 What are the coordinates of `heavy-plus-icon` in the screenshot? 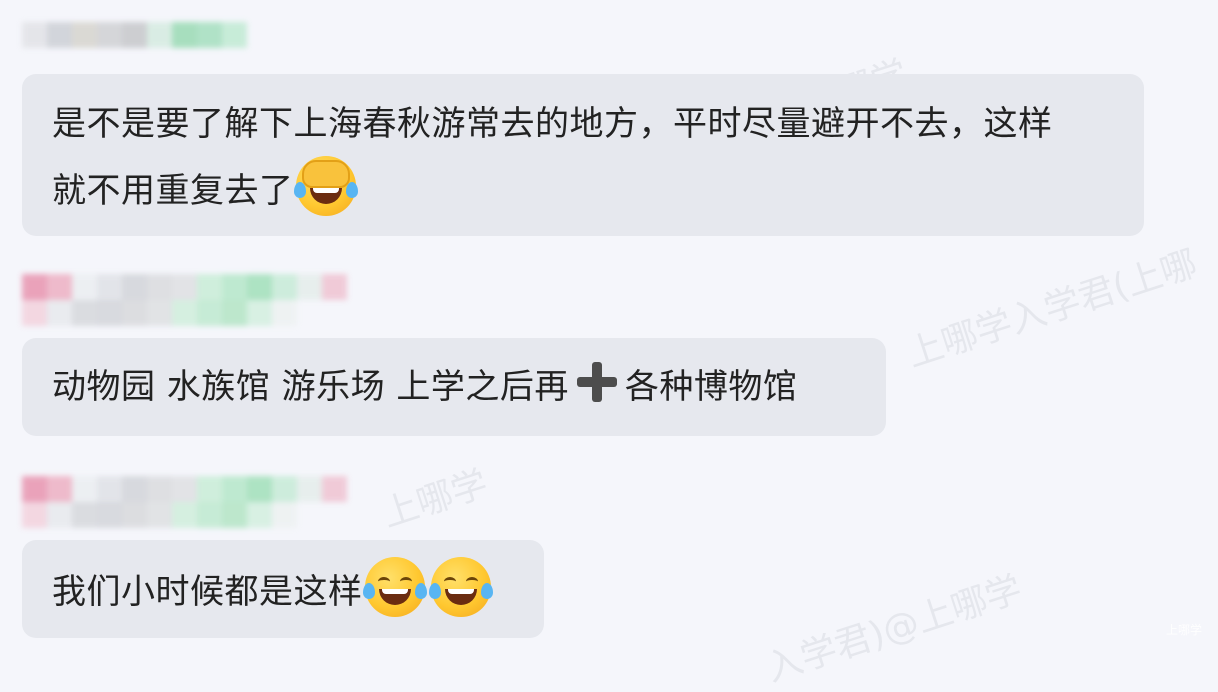 It's located at (597, 382).